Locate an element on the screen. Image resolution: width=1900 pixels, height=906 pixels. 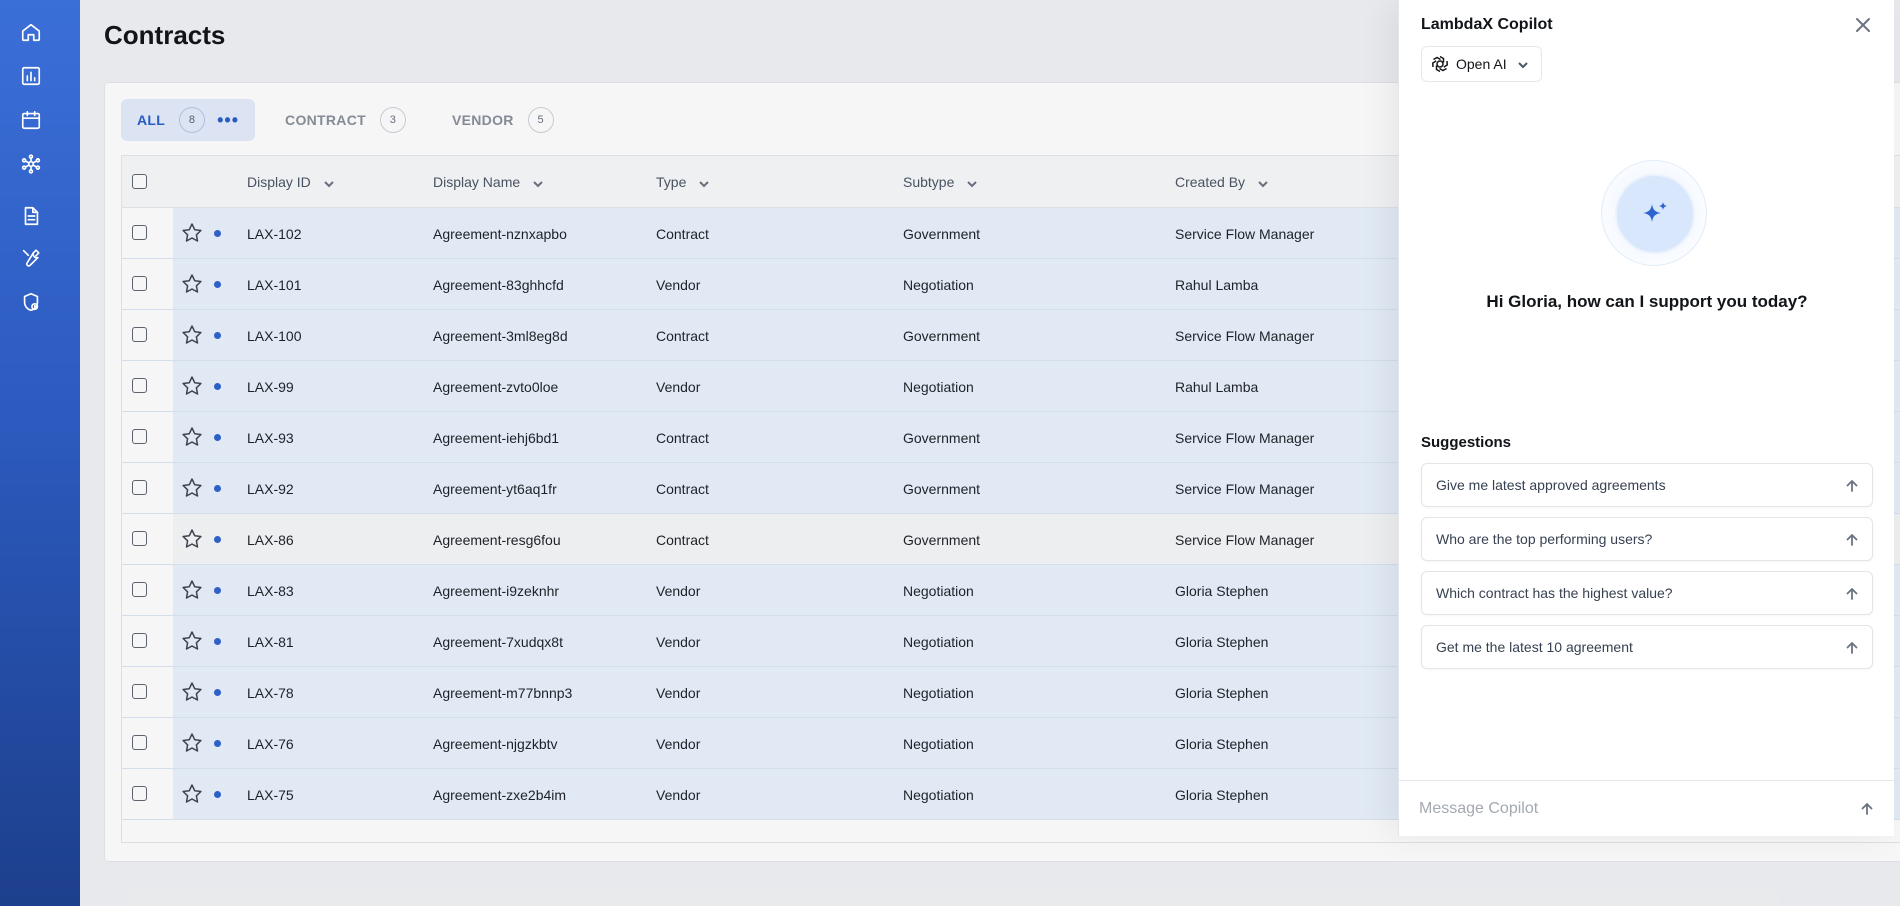
column-label: Display Name is located at coordinates (477, 182).